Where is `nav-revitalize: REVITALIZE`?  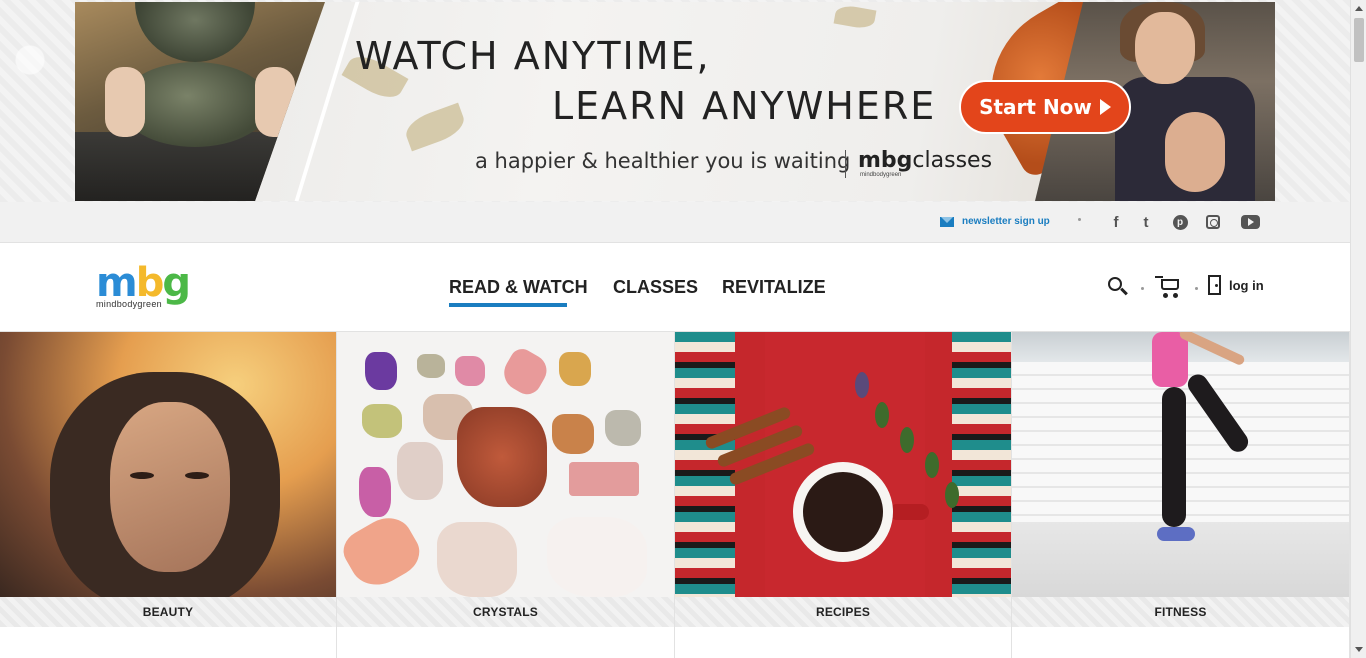 nav-revitalize: REVITALIZE is located at coordinates (774, 287).